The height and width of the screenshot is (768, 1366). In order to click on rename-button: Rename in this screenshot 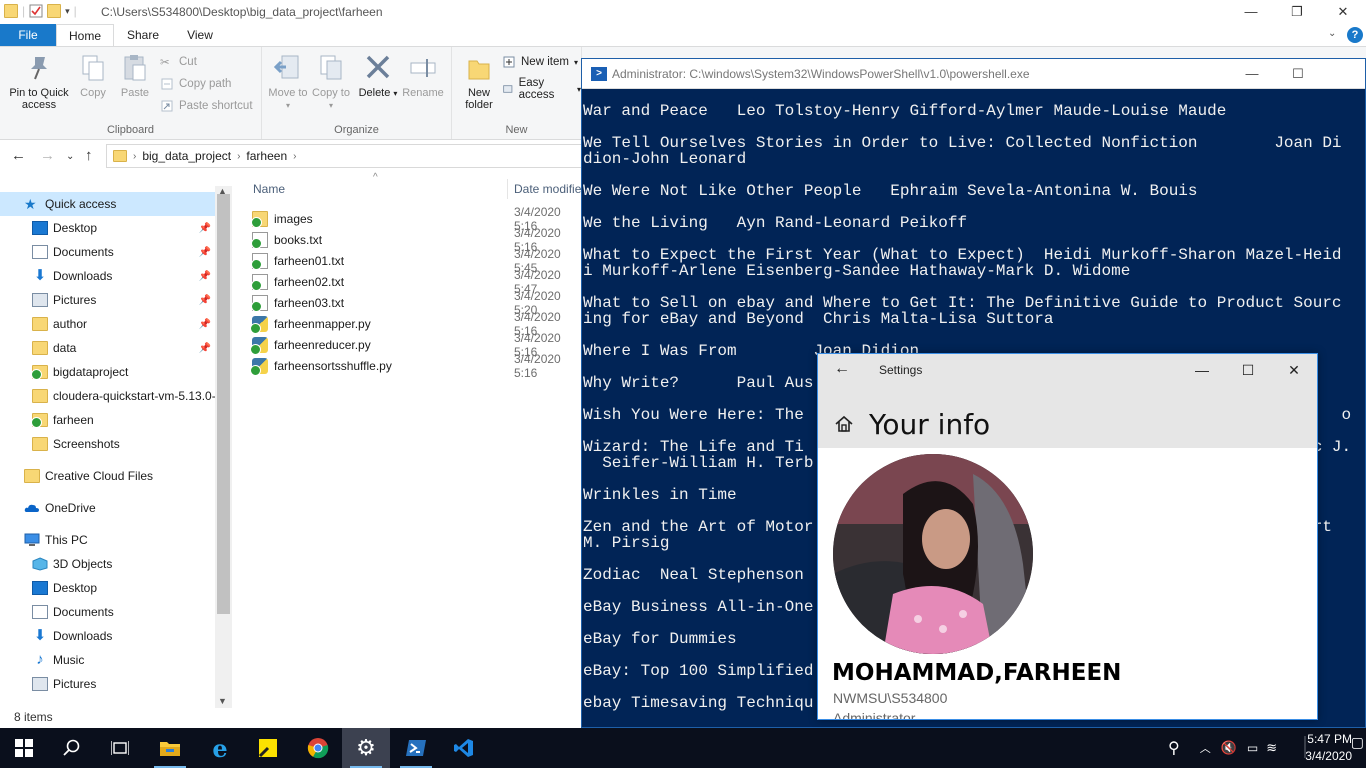, I will do `click(423, 76)`.